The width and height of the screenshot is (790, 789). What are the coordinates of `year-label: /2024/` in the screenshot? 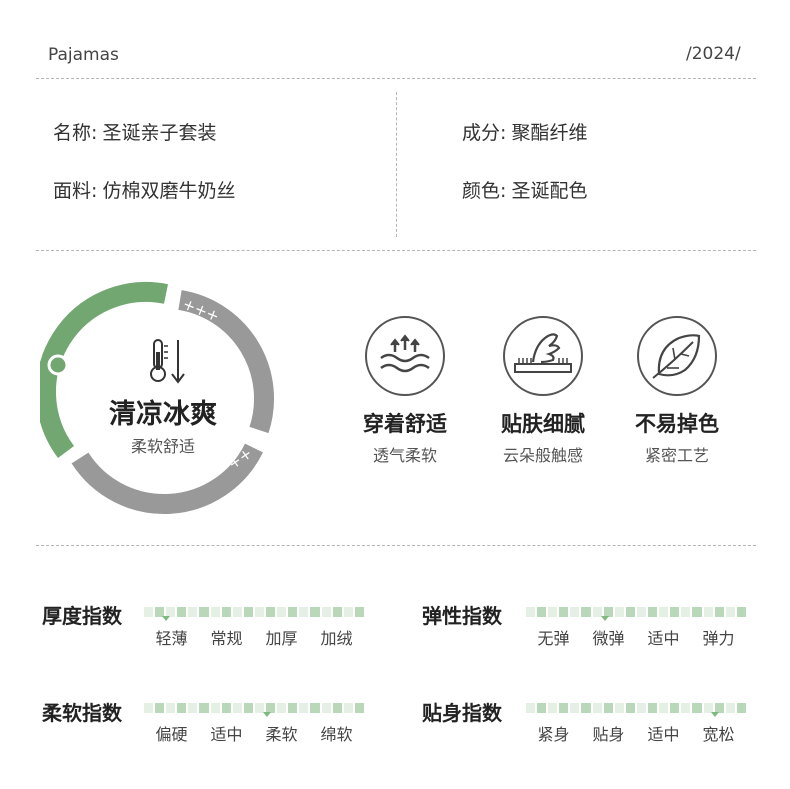 It's located at (713, 54).